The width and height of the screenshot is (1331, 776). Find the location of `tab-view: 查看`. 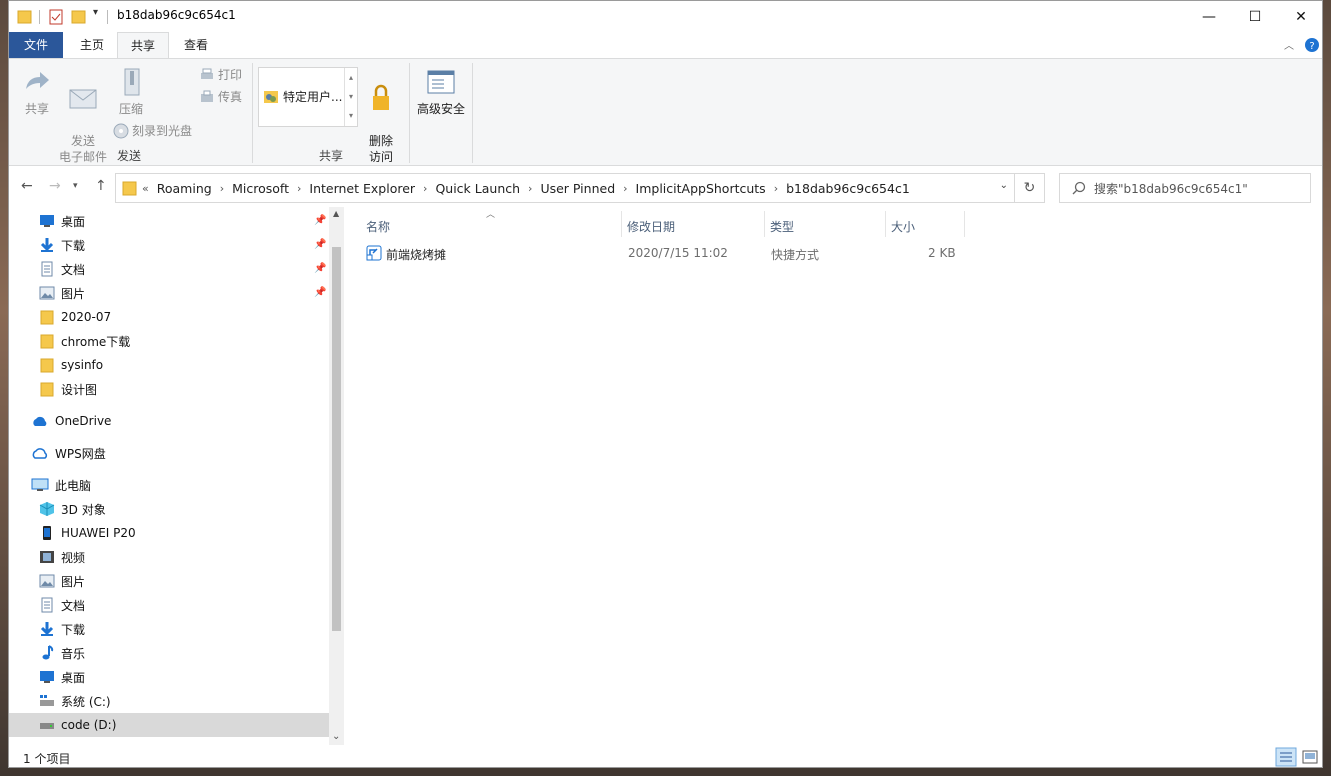

tab-view: 查看 is located at coordinates (196, 45).